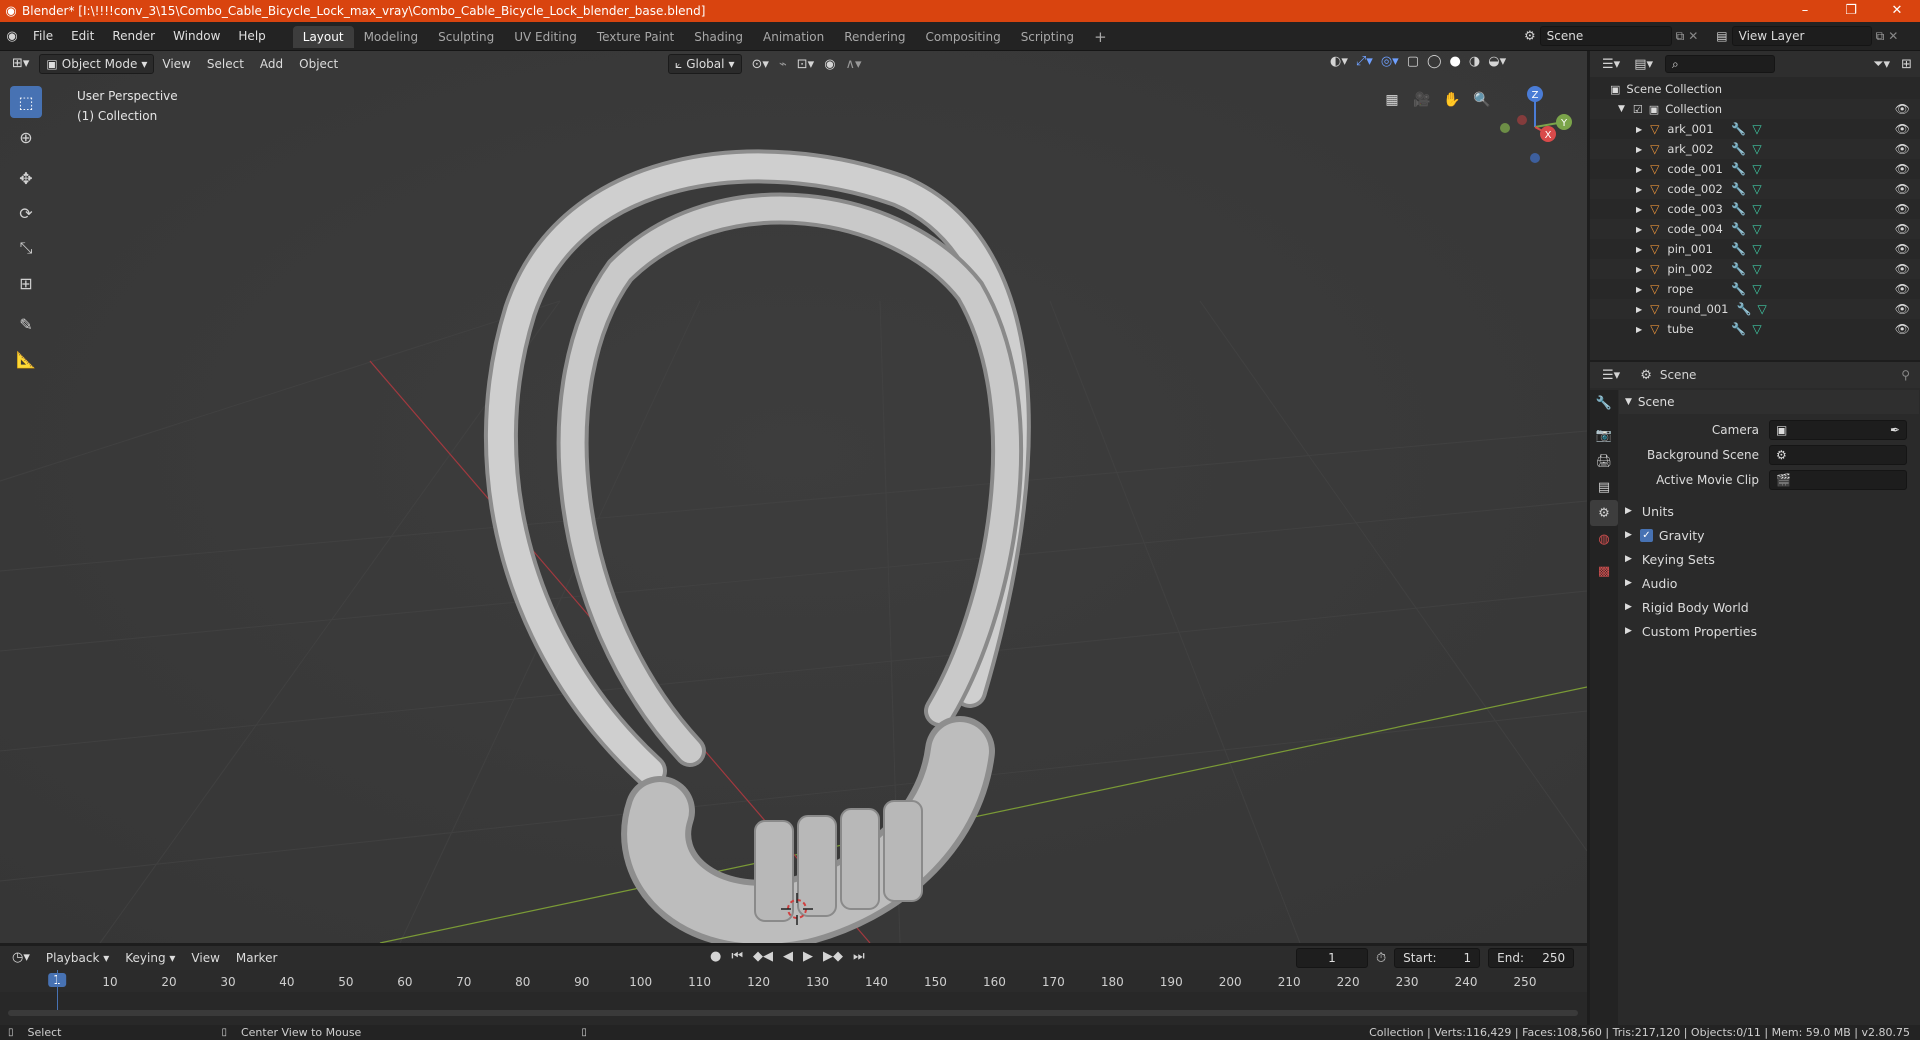  What do you see at coordinates (1332, 958) in the screenshot?
I see `current-frame-field: 1` at bounding box center [1332, 958].